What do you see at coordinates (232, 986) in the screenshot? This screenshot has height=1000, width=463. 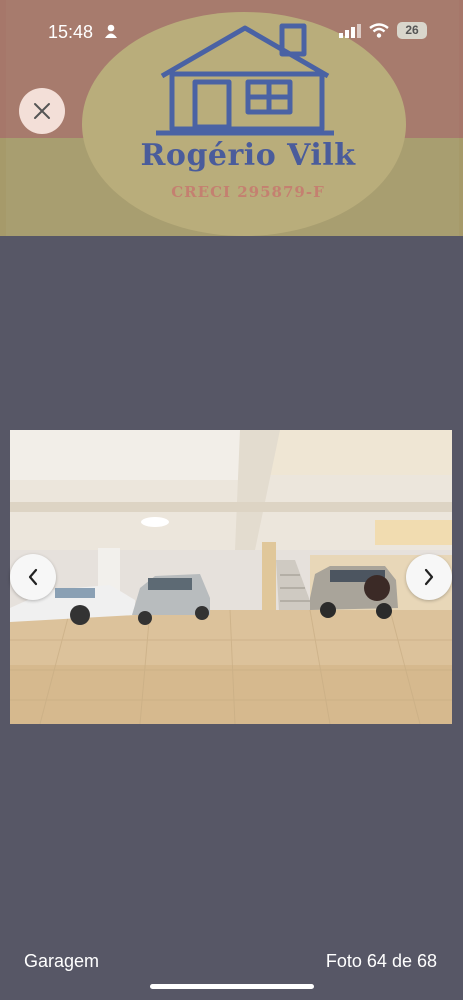 I see `home-indicator` at bounding box center [232, 986].